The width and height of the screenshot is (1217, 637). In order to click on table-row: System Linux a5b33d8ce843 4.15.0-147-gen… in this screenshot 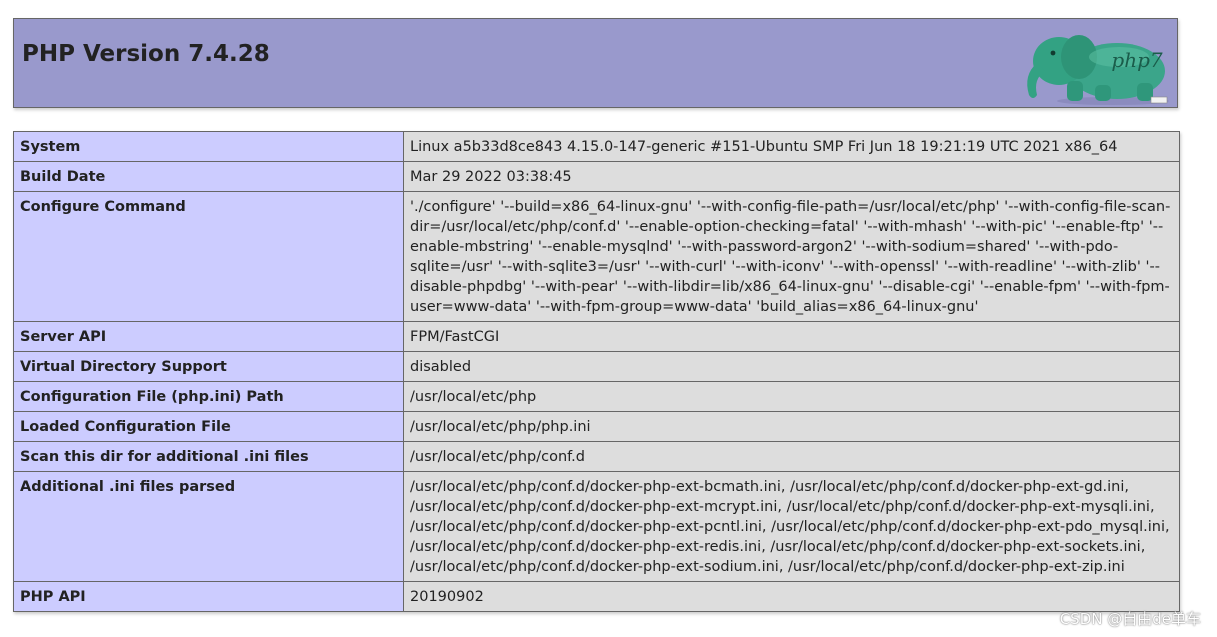, I will do `click(596, 146)`.